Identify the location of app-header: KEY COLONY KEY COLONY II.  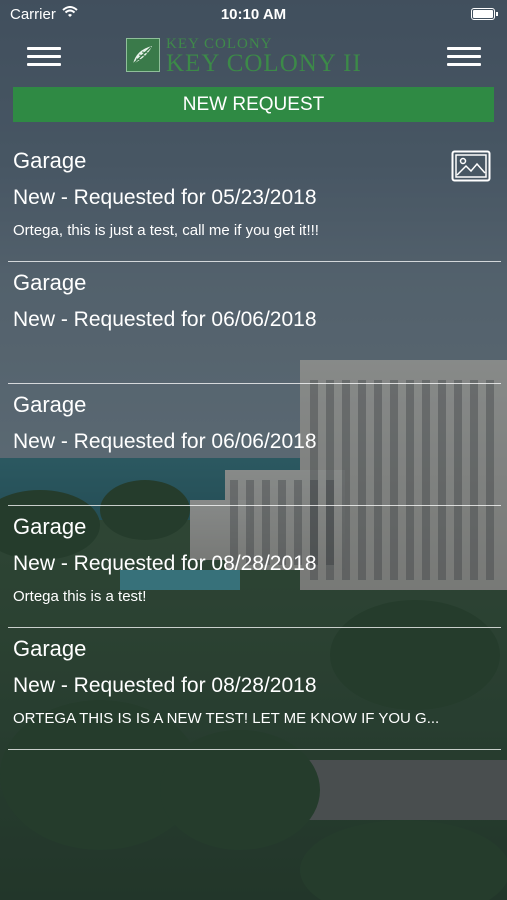
(253, 57).